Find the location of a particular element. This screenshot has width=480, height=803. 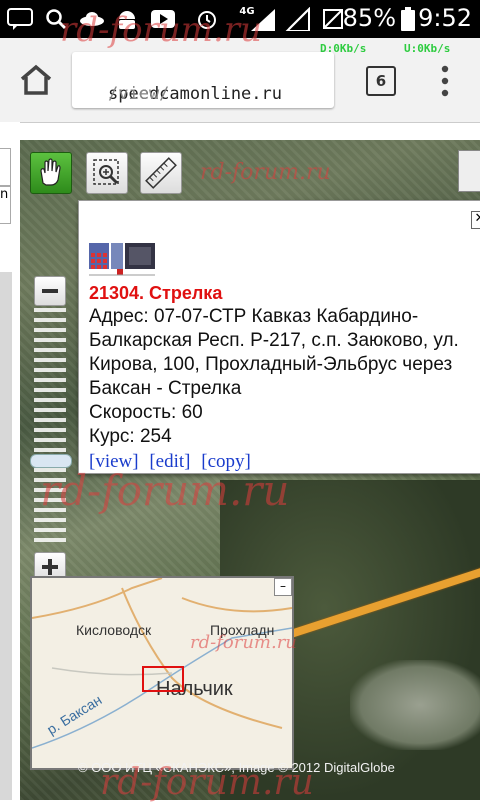

zoom-out-button is located at coordinates (50, 291).